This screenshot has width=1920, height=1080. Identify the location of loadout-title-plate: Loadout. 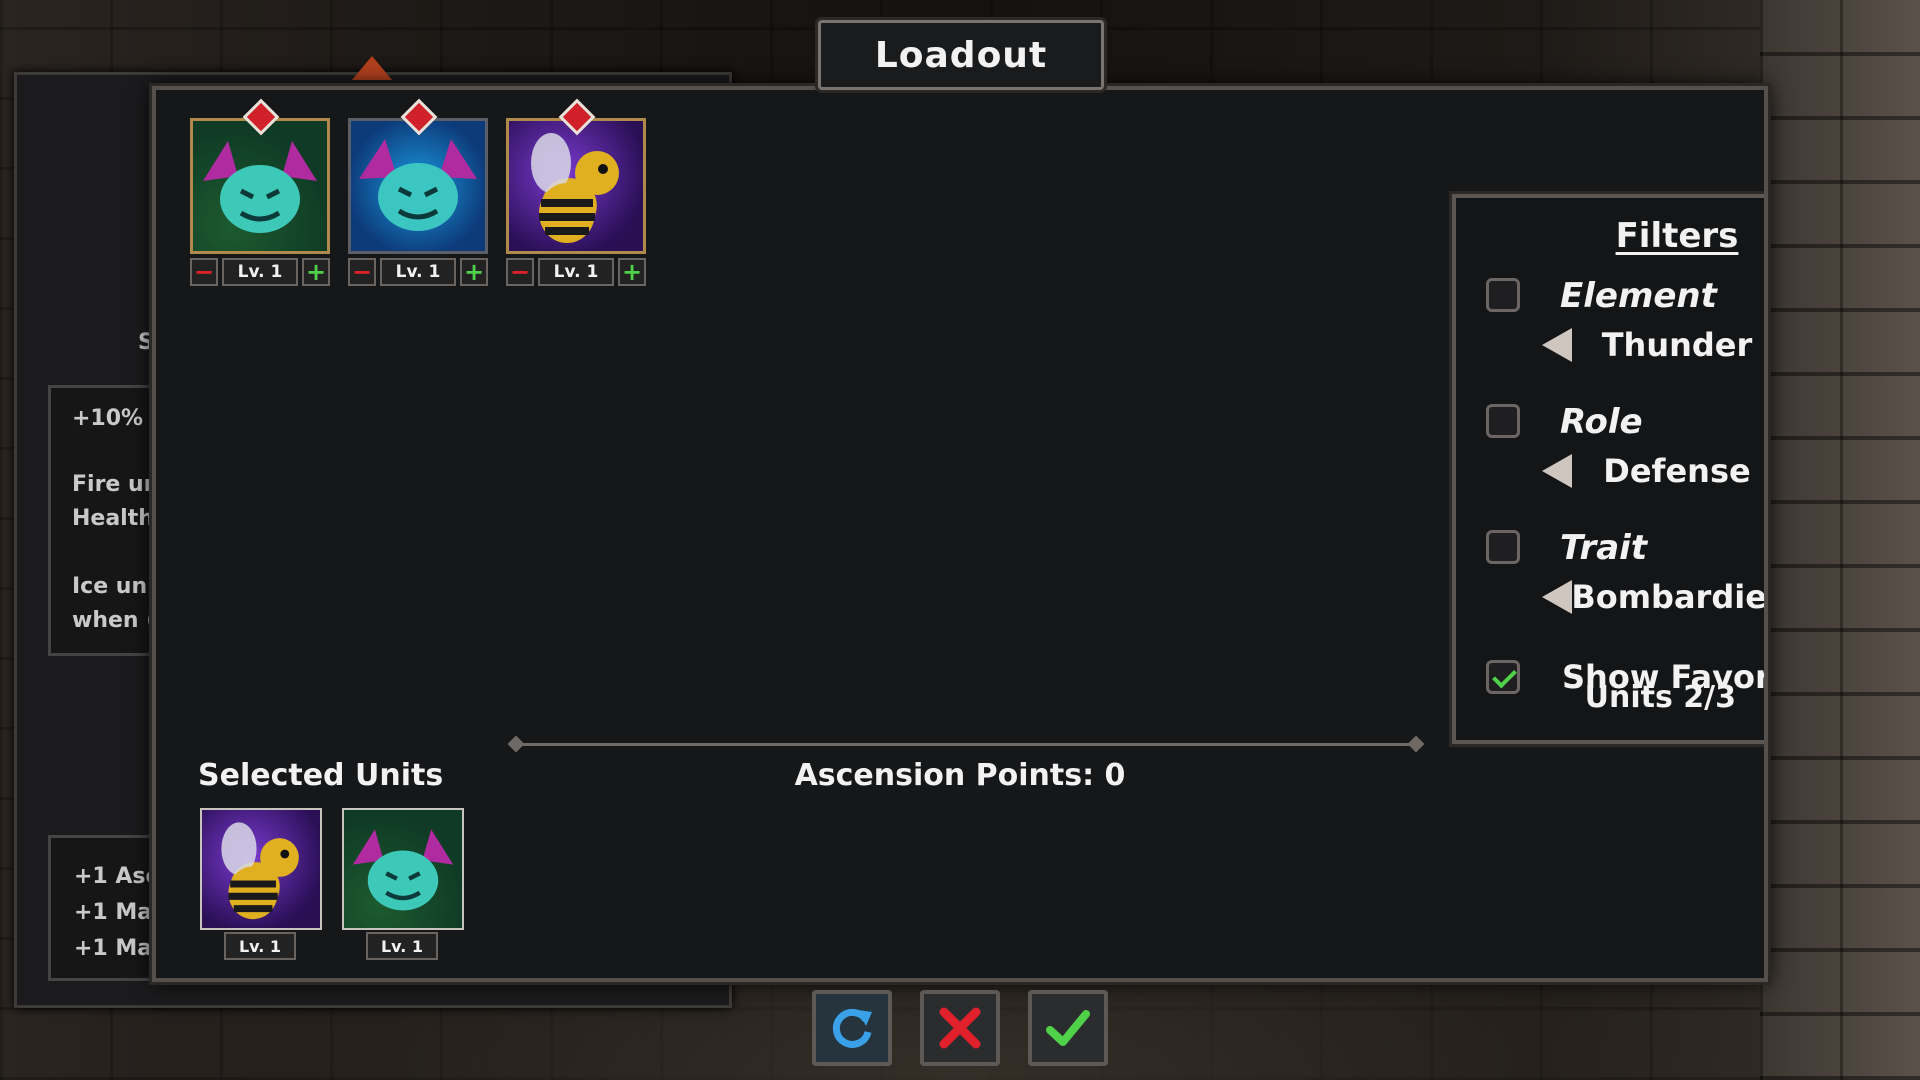
(961, 55).